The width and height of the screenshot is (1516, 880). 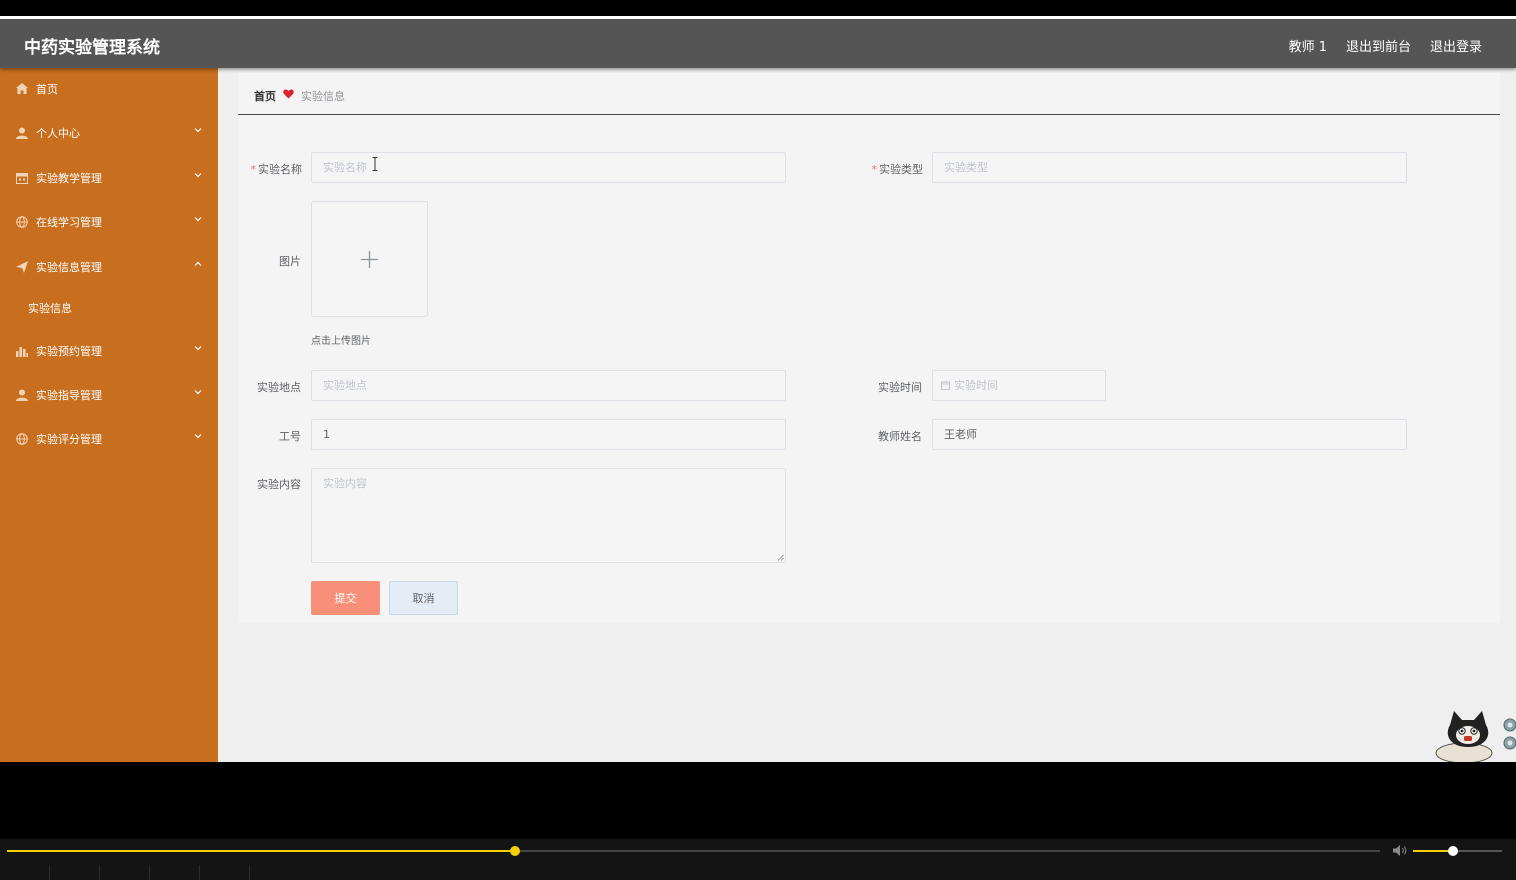 What do you see at coordinates (21, 88) in the screenshot?
I see `home-icon` at bounding box center [21, 88].